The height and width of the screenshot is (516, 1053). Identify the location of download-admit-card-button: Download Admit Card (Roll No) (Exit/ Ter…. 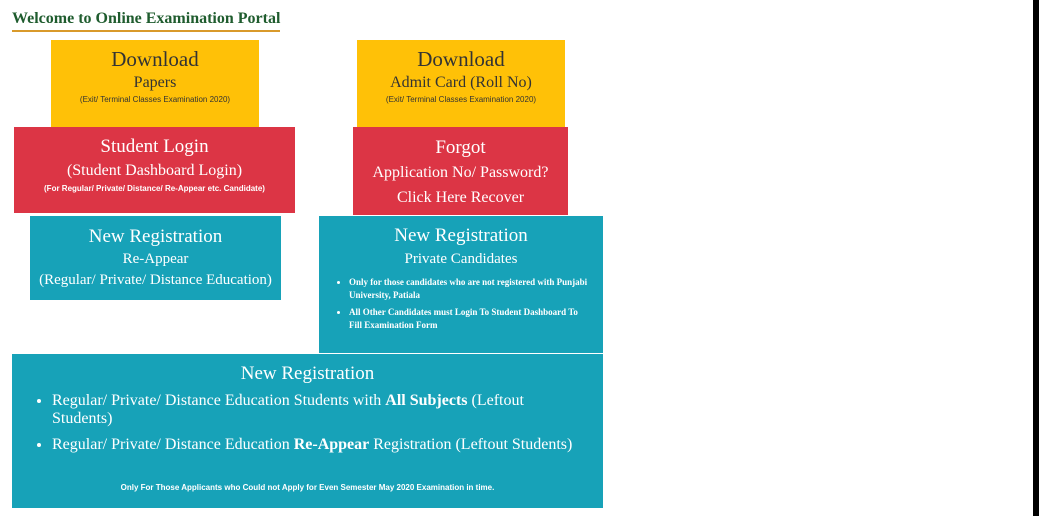
(461, 83).